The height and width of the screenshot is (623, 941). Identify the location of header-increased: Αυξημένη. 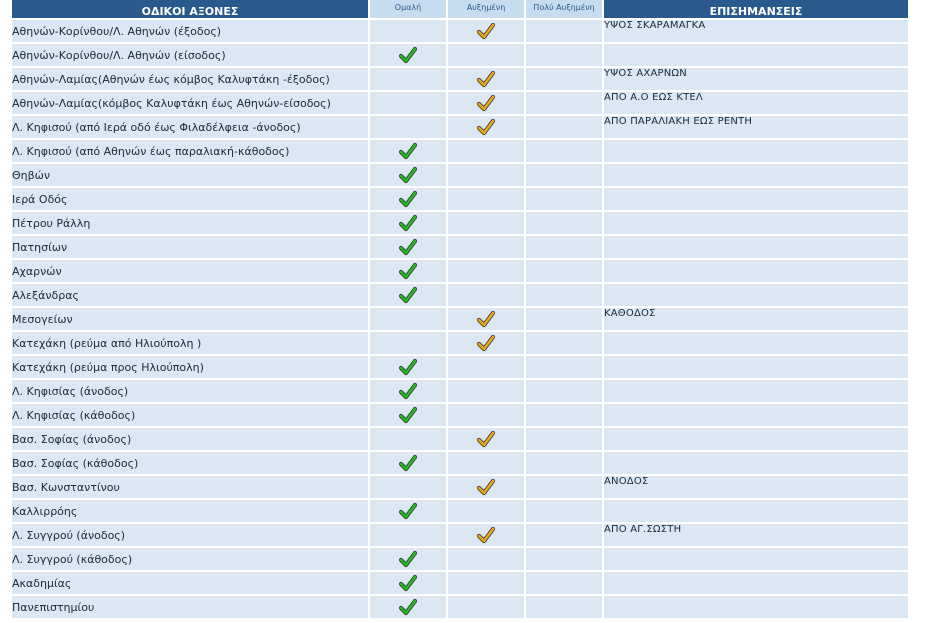
(486, 9).